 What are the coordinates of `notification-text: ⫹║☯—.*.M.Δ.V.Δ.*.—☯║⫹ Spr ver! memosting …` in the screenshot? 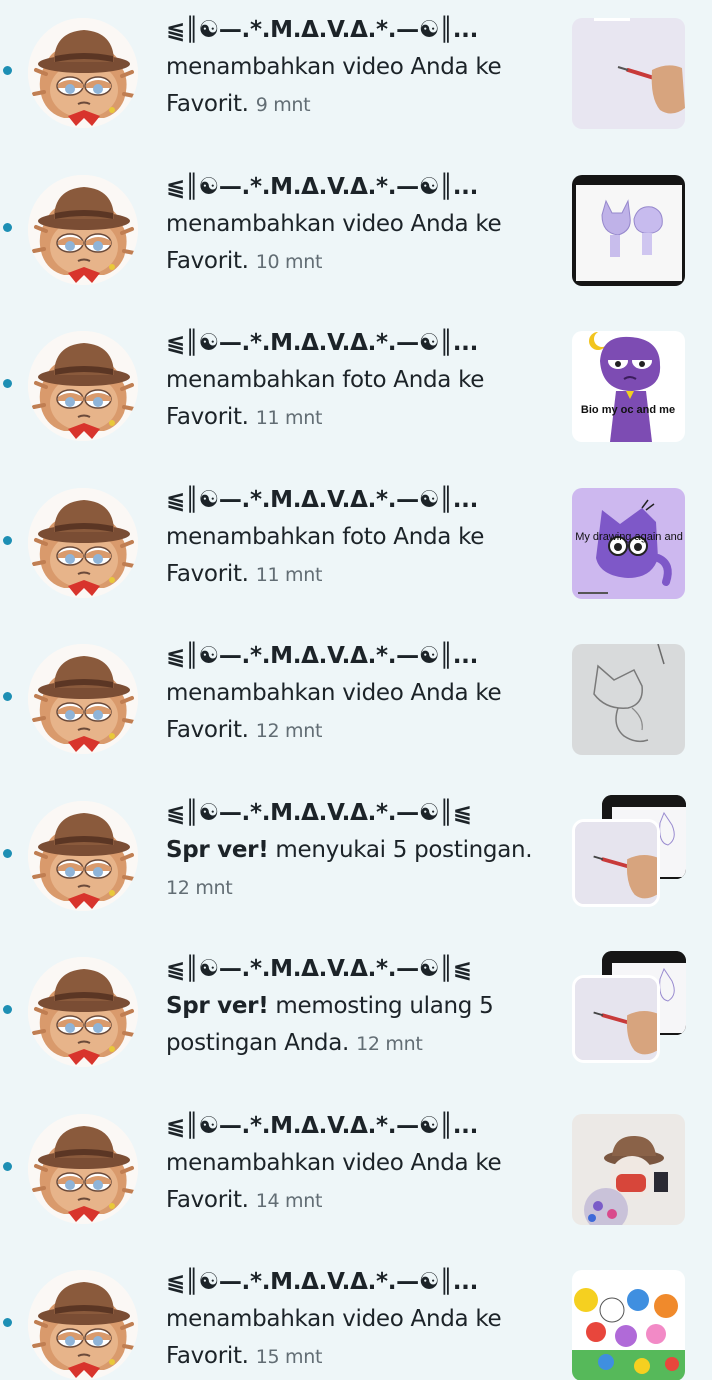 It's located at (361, 1007).